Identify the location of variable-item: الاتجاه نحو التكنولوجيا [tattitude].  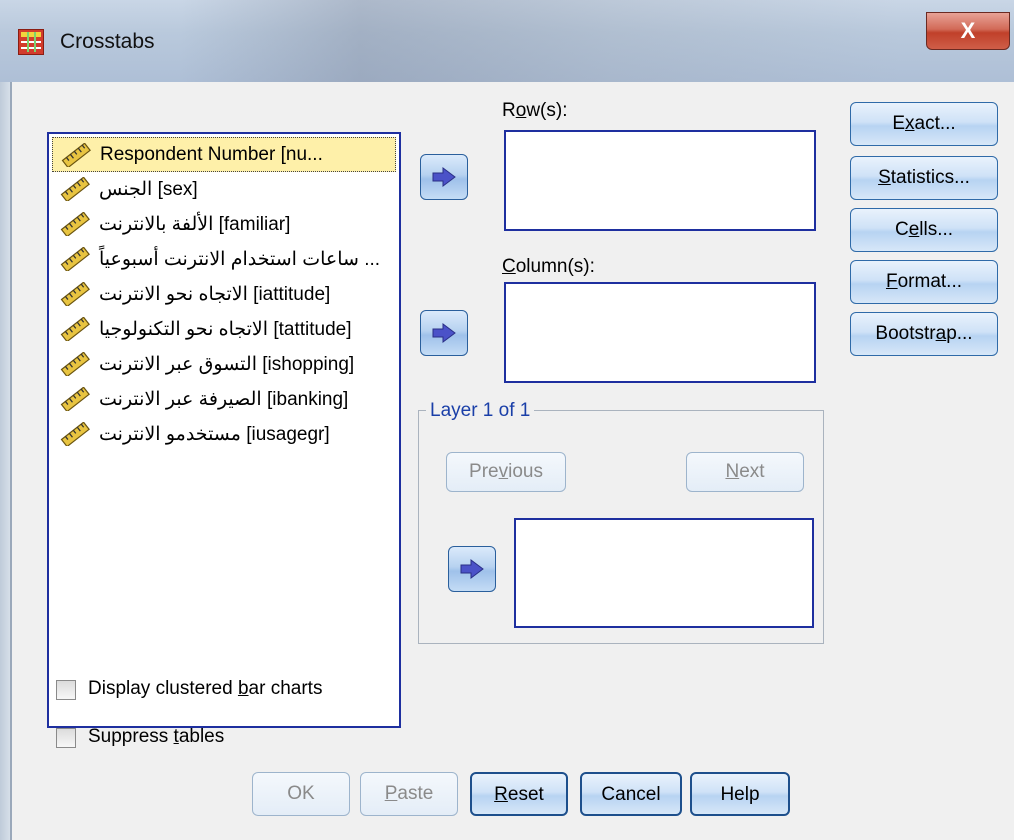
(224, 329).